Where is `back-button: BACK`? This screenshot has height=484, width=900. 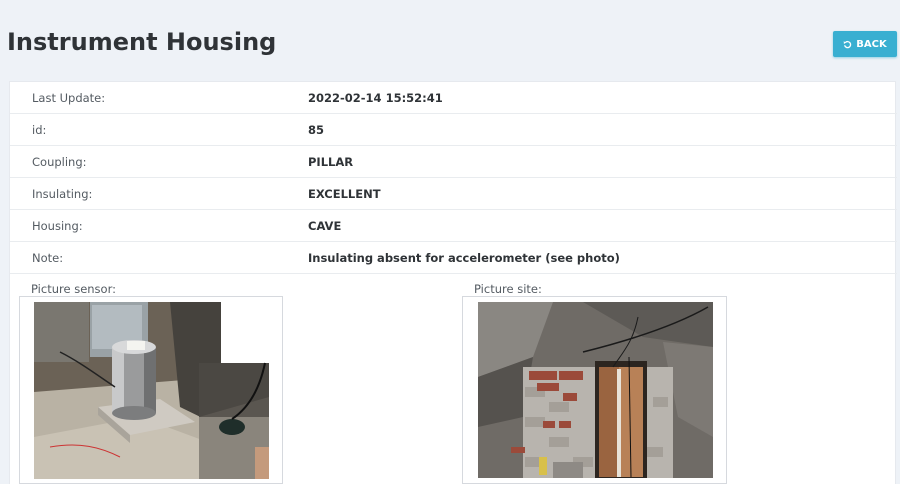 back-button: BACK is located at coordinates (865, 44).